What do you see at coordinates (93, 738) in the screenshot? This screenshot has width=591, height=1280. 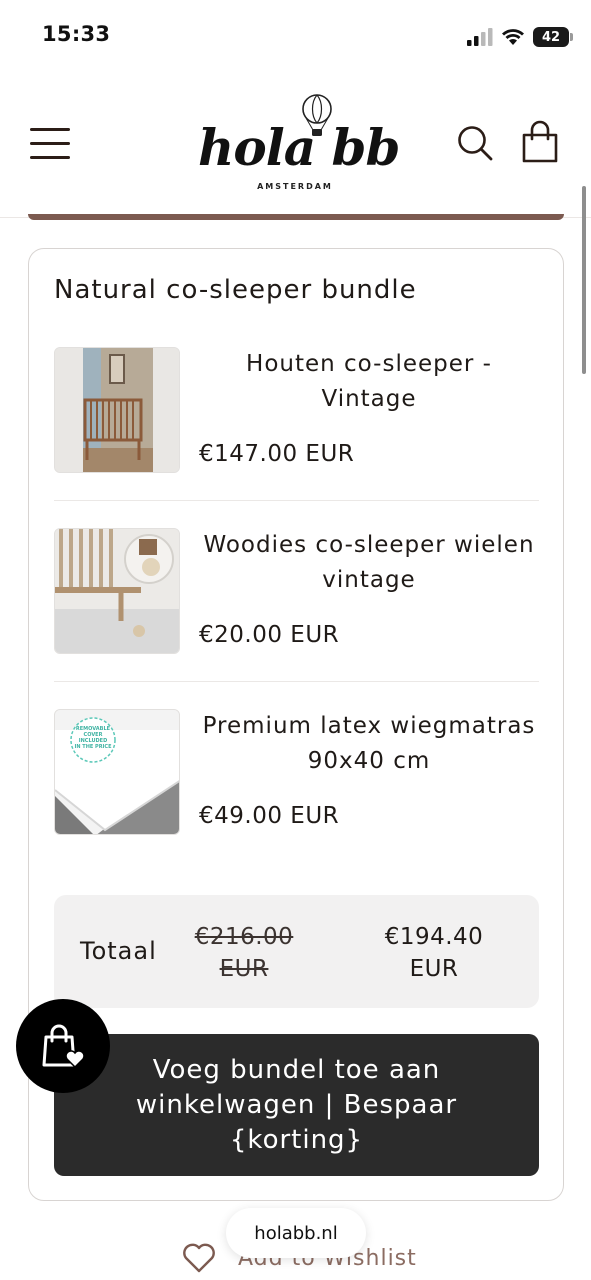 I see `mattress-badge: REMOVABLE COVER INCLUDED IN THE PRICE` at bounding box center [93, 738].